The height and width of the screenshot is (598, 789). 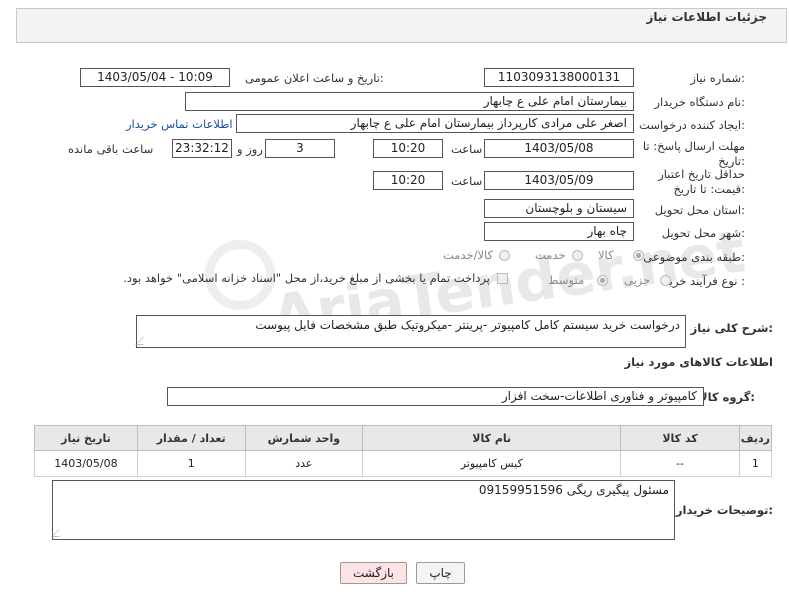 What do you see at coordinates (755, 463) in the screenshot?
I see `cell-row-number: 1` at bounding box center [755, 463].